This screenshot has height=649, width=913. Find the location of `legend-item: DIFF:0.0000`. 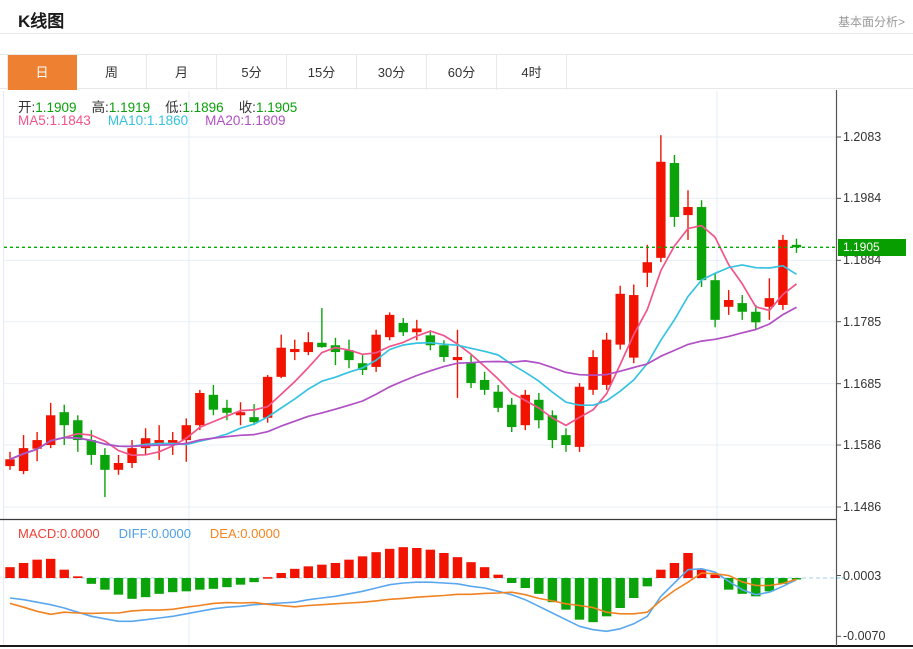

legend-item: DIFF:0.0000 is located at coordinates (155, 533).